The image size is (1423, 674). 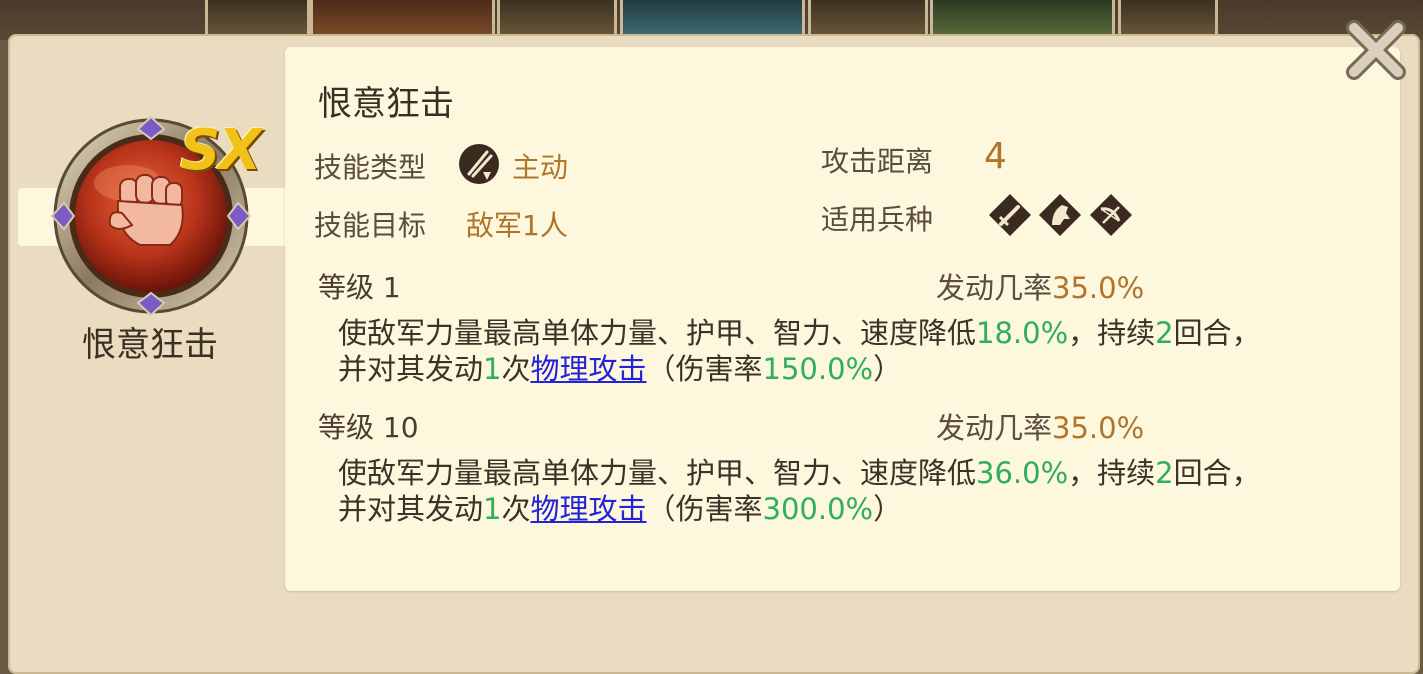 What do you see at coordinates (1376, 50) in the screenshot?
I see `close-icon` at bounding box center [1376, 50].